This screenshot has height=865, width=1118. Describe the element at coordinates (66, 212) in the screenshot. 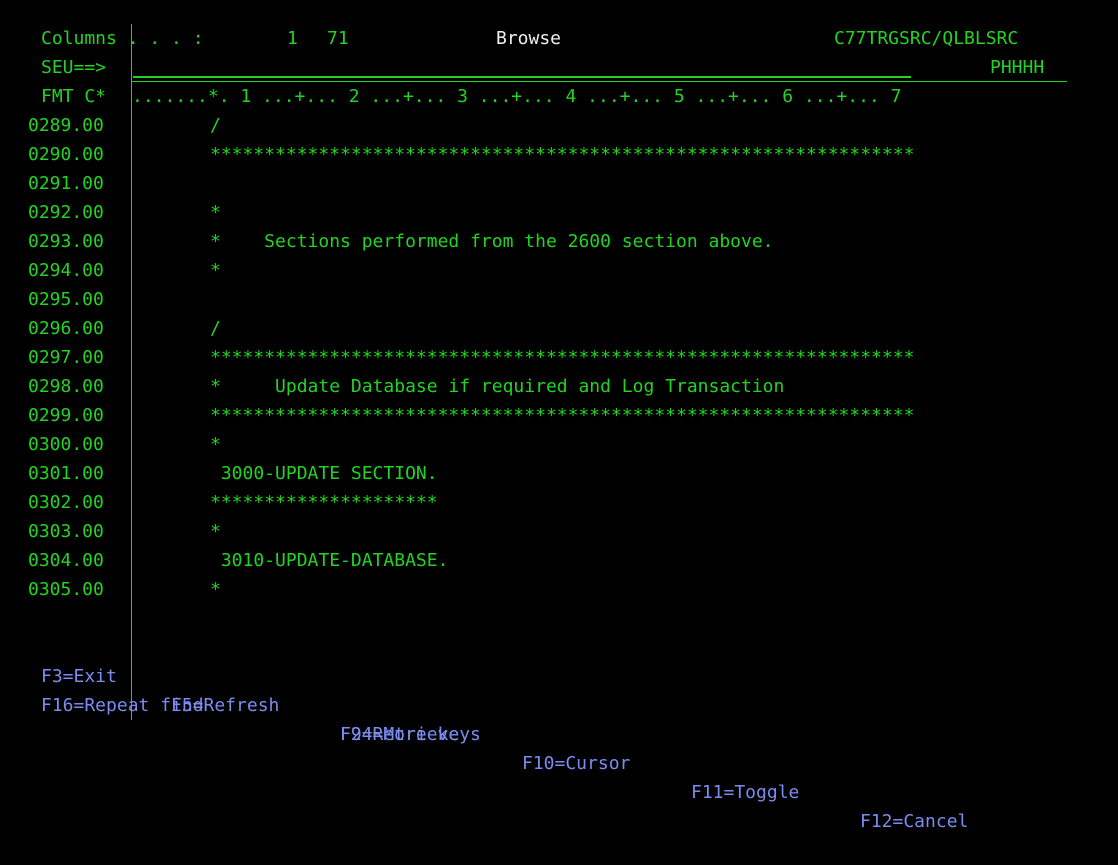

I see `sequence-number: 0292.00` at that location.